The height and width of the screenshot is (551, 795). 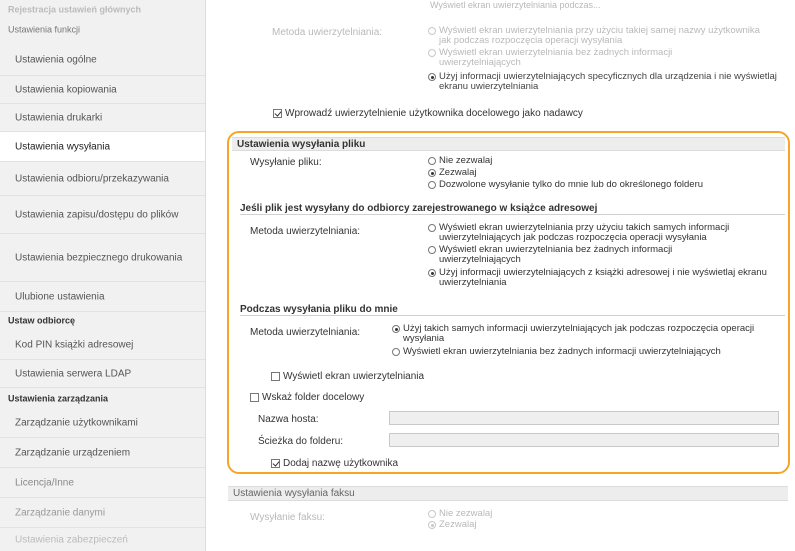 What do you see at coordinates (42, 320) in the screenshot?
I see `sidebar-section-odbiorcy: Ustaw odbiorcę` at bounding box center [42, 320].